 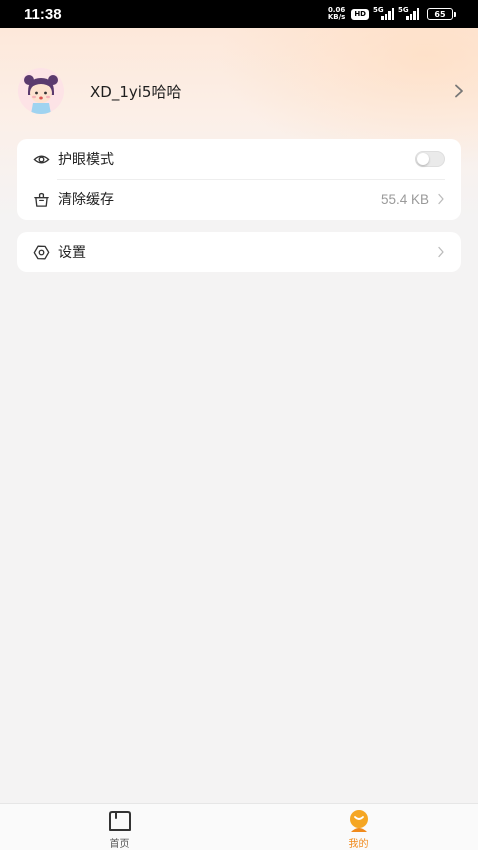 I want to click on battery-level: 65, so click(x=440, y=14).